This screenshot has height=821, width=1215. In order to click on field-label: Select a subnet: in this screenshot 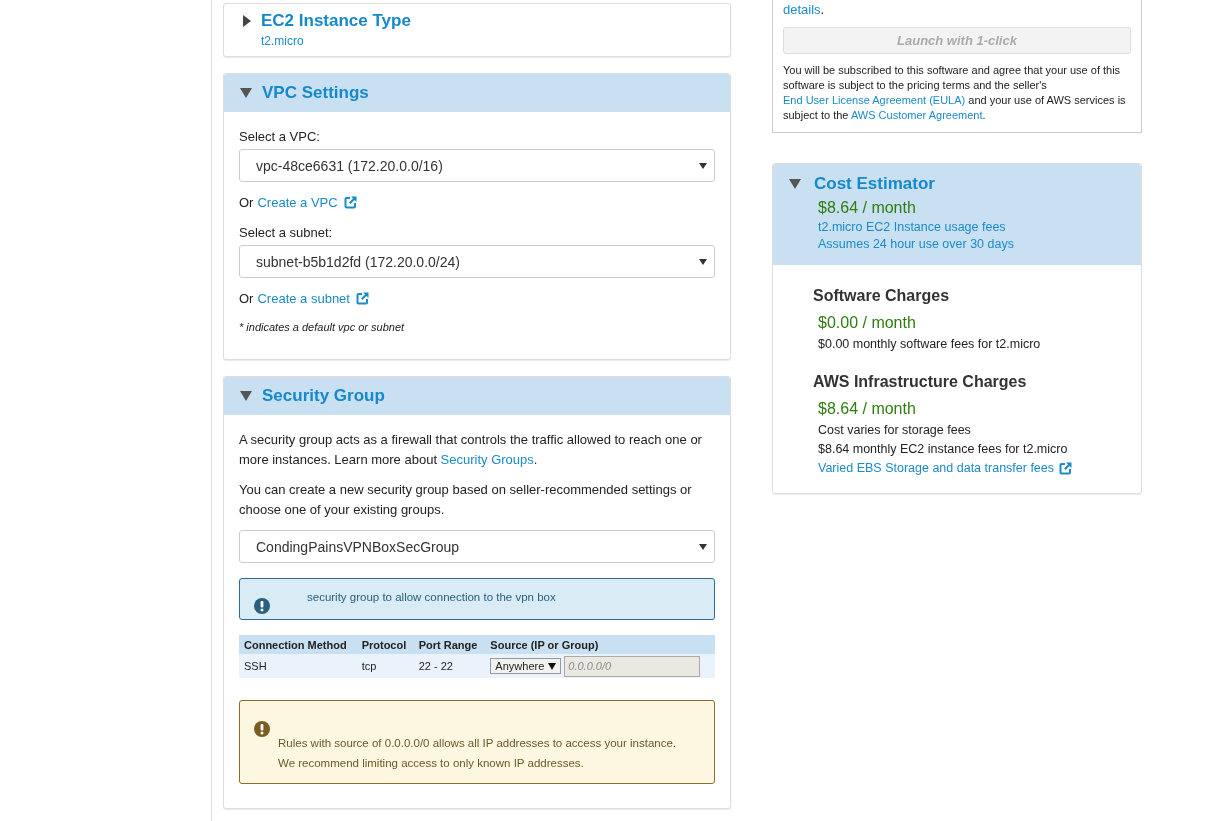, I will do `click(286, 232)`.